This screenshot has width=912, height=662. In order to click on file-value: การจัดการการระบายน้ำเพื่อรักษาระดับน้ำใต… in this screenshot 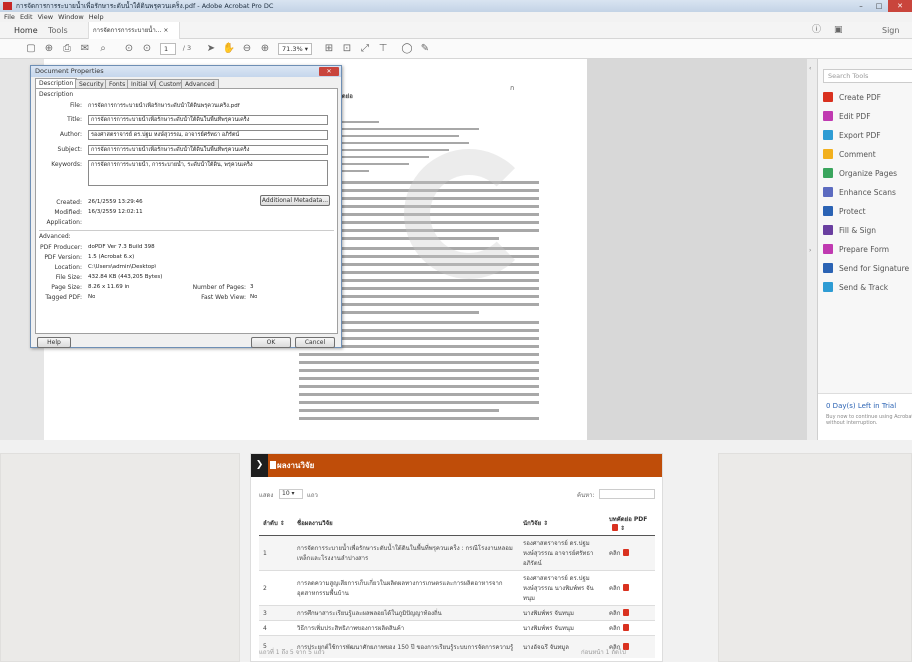, I will do `click(164, 106)`.